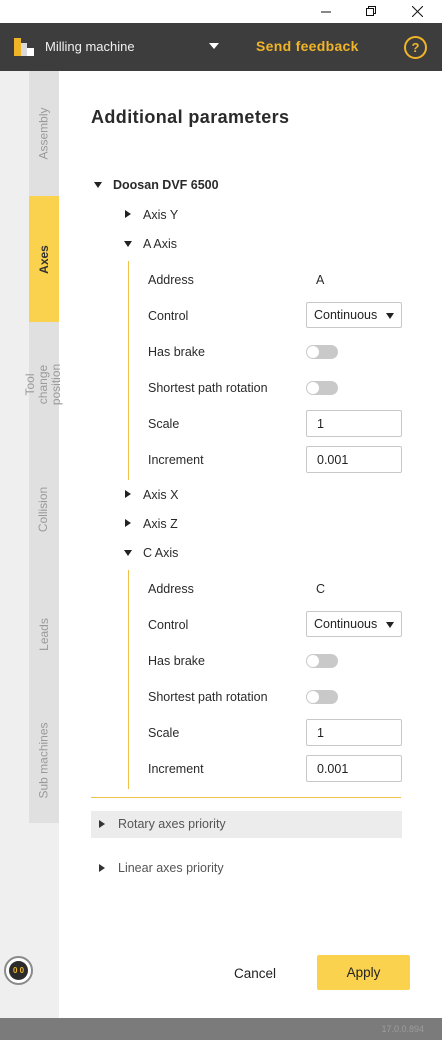  I want to click on rotary-axes-priority-section: Rotary axes priority, so click(246, 824).